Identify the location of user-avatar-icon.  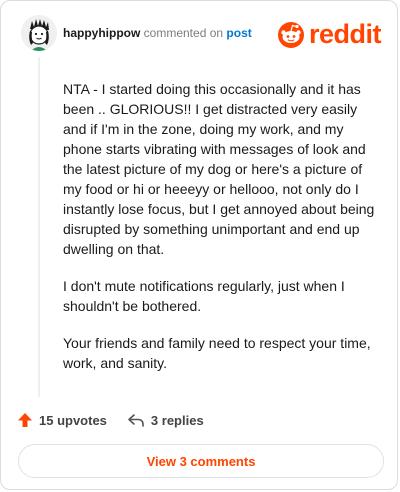
(39, 33).